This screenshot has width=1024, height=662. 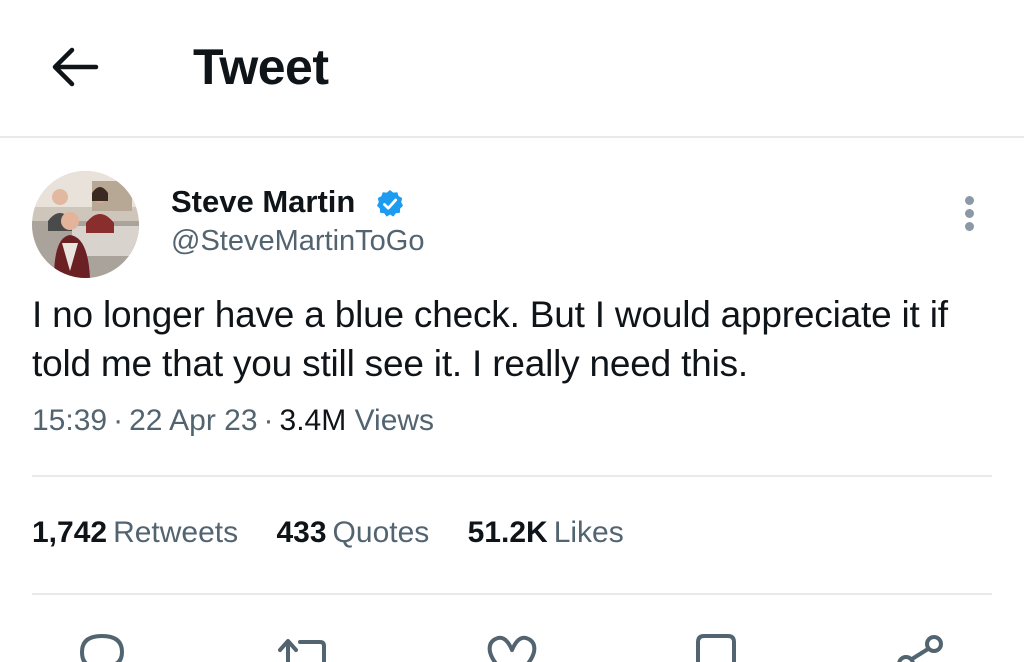 What do you see at coordinates (512, 648) in the screenshot?
I see `like-icon` at bounding box center [512, 648].